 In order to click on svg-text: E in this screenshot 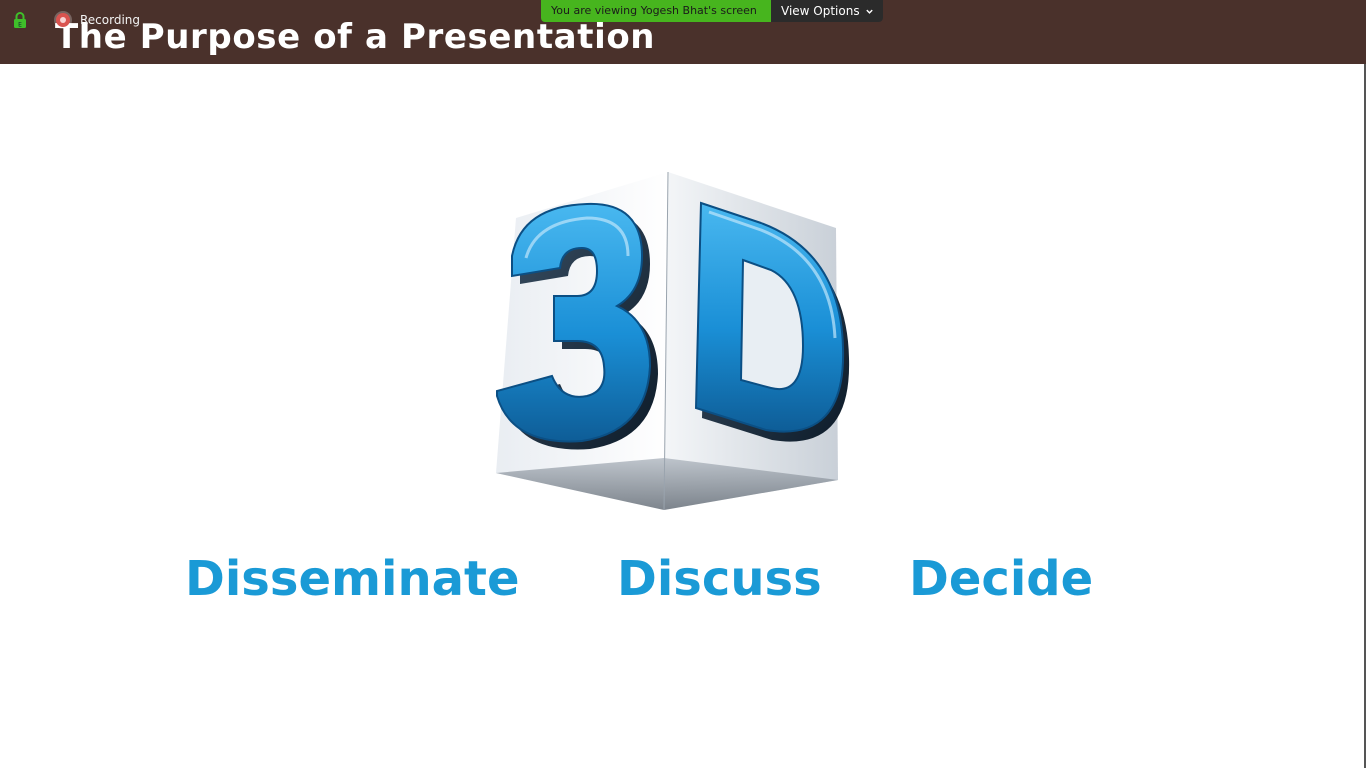, I will do `click(20, 25)`.